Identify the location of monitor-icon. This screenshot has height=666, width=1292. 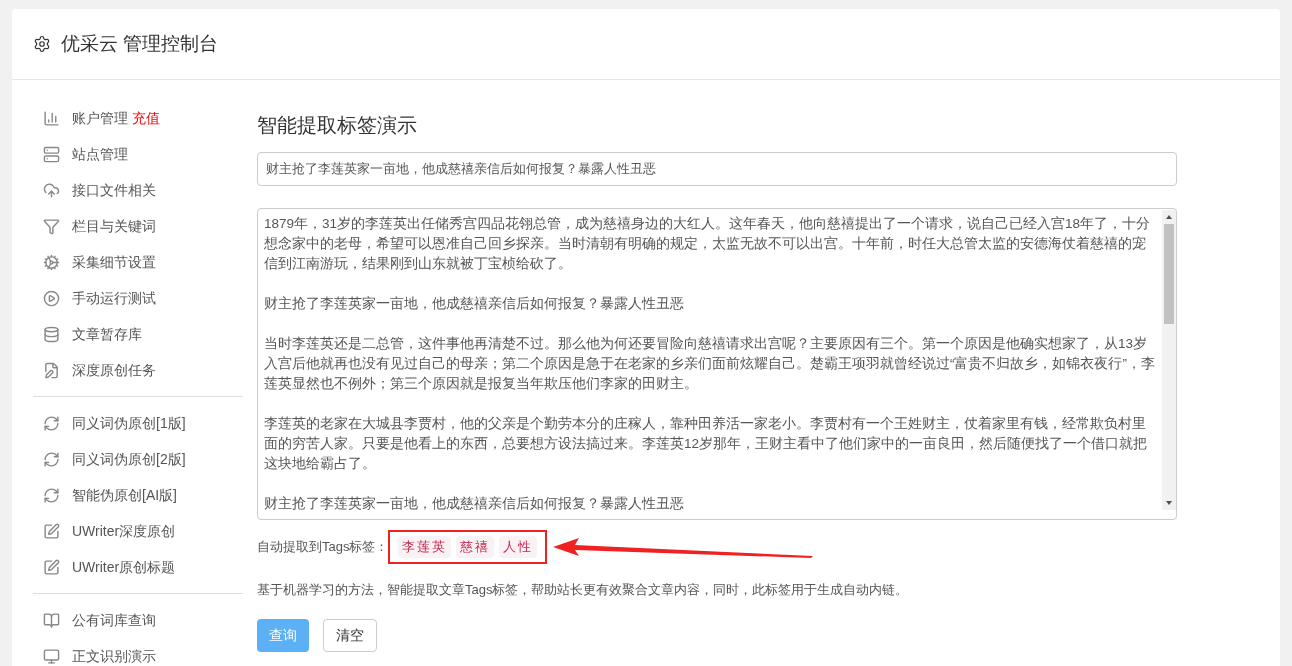
(51, 656).